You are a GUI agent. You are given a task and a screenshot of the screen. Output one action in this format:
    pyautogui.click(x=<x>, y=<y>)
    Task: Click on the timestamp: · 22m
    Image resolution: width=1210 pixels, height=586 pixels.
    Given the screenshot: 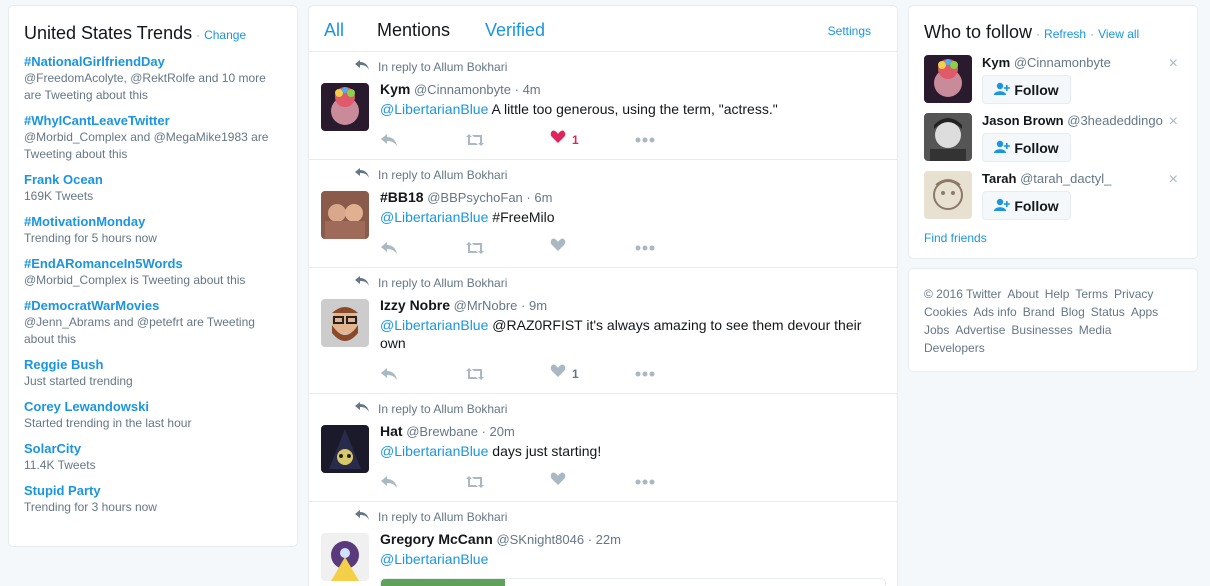 What is the action you would take?
    pyautogui.click(x=604, y=539)
    